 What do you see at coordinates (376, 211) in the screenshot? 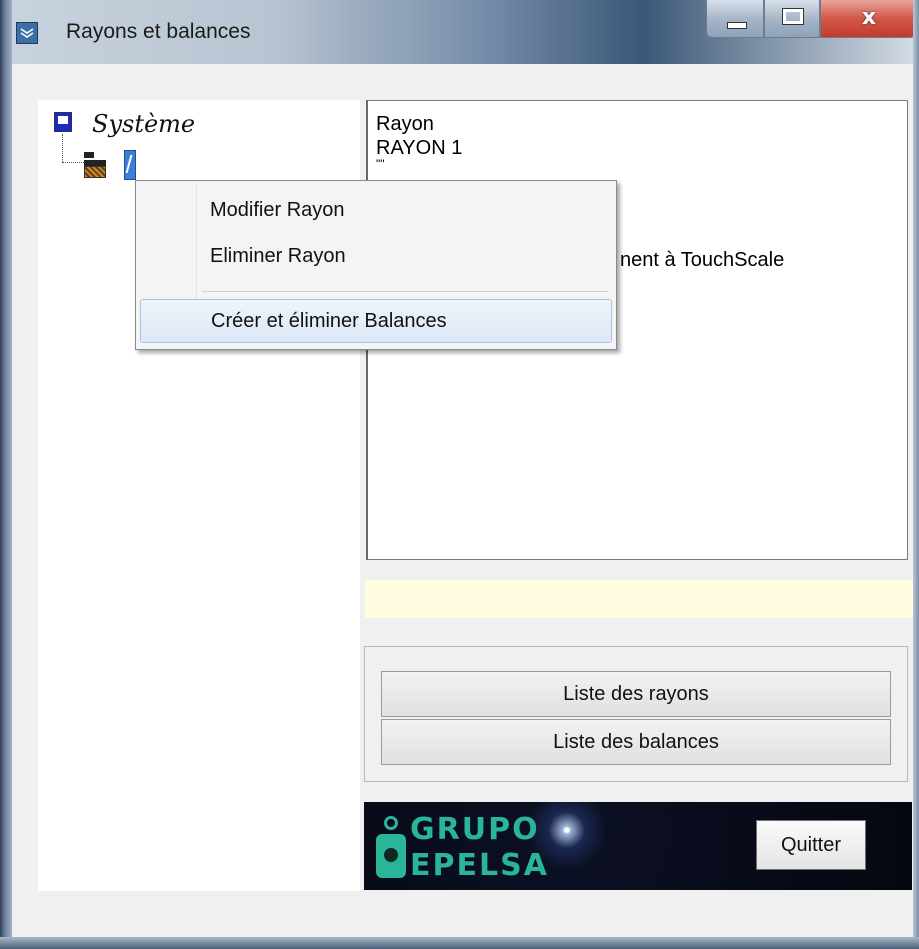
I see `menu-item-modify-rayon: Modifier Rayon` at bounding box center [376, 211].